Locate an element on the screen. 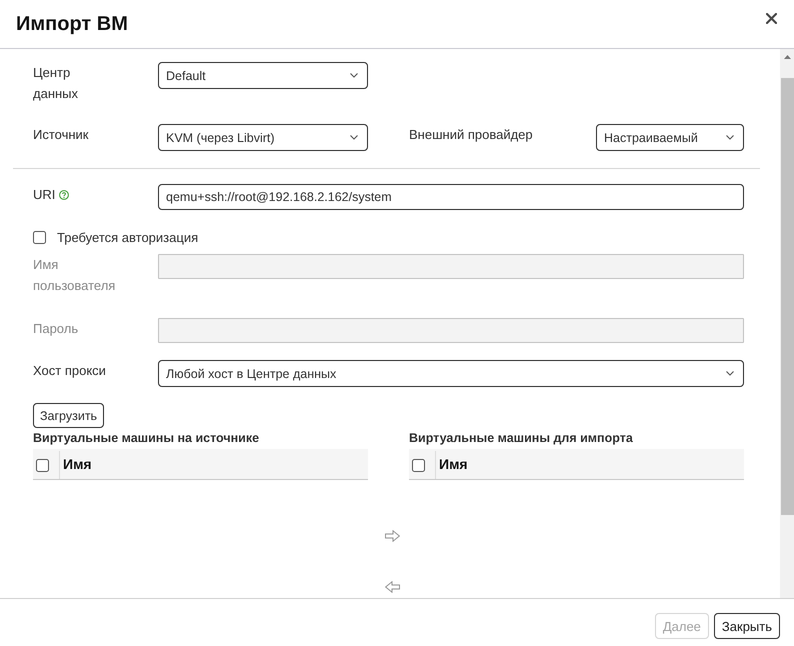  scroll-up-icon is located at coordinates (787, 57).